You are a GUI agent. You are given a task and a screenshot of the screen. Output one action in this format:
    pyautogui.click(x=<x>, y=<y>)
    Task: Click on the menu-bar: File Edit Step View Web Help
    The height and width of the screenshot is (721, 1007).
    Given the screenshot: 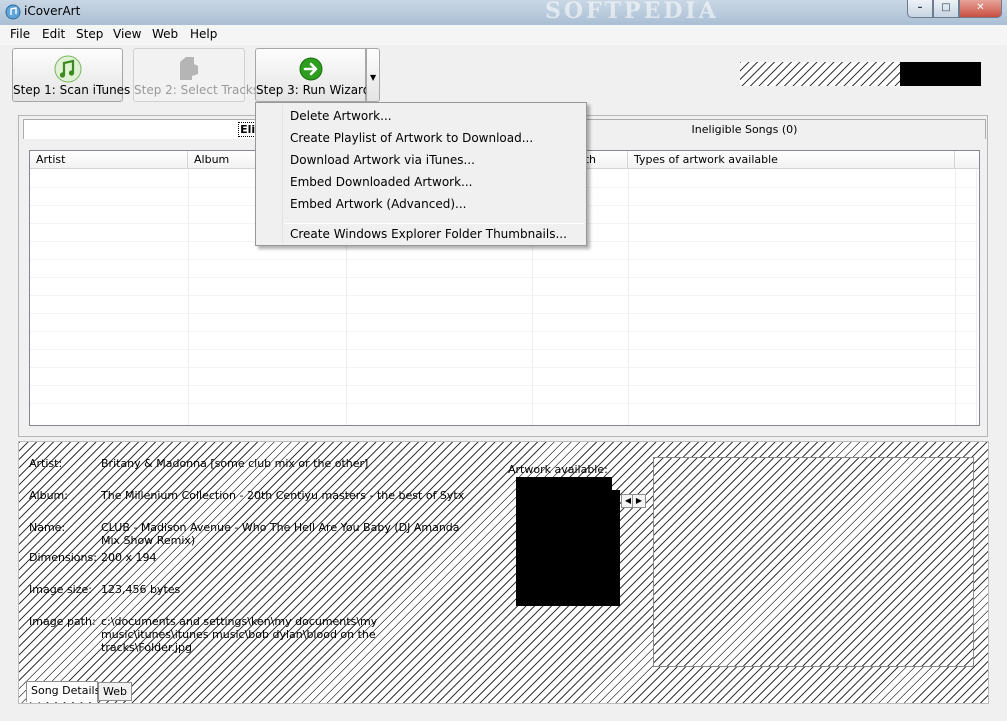 What is the action you would take?
    pyautogui.click(x=503, y=35)
    